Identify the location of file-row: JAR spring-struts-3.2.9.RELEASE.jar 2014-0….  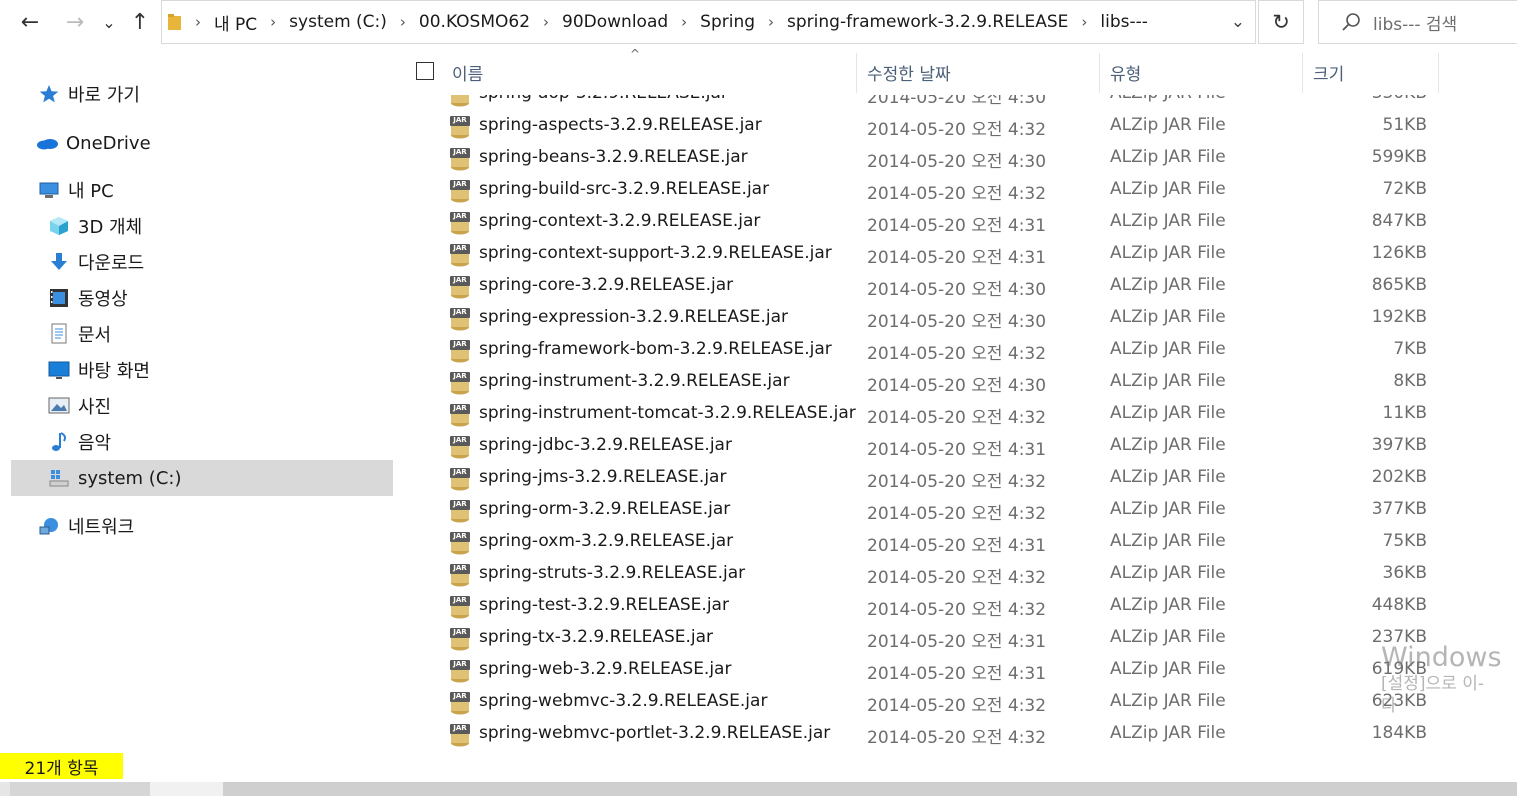
(956, 573).